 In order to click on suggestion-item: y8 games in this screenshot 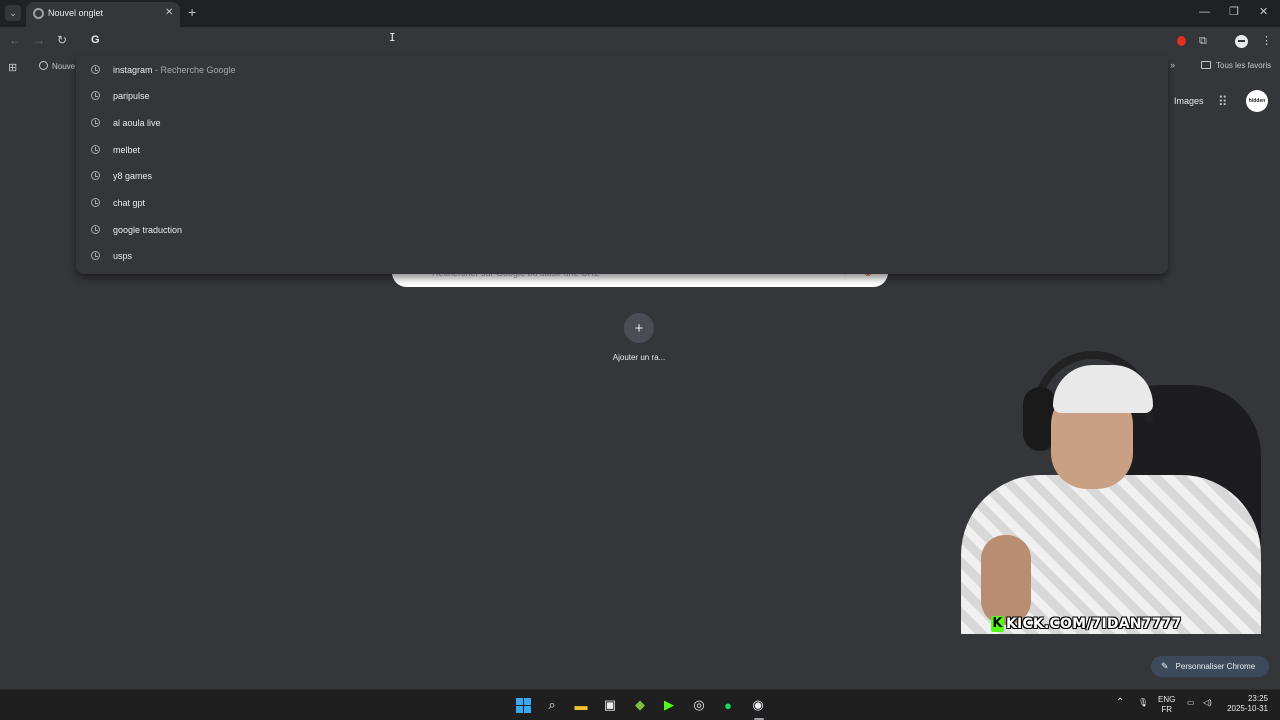, I will do `click(622, 176)`.